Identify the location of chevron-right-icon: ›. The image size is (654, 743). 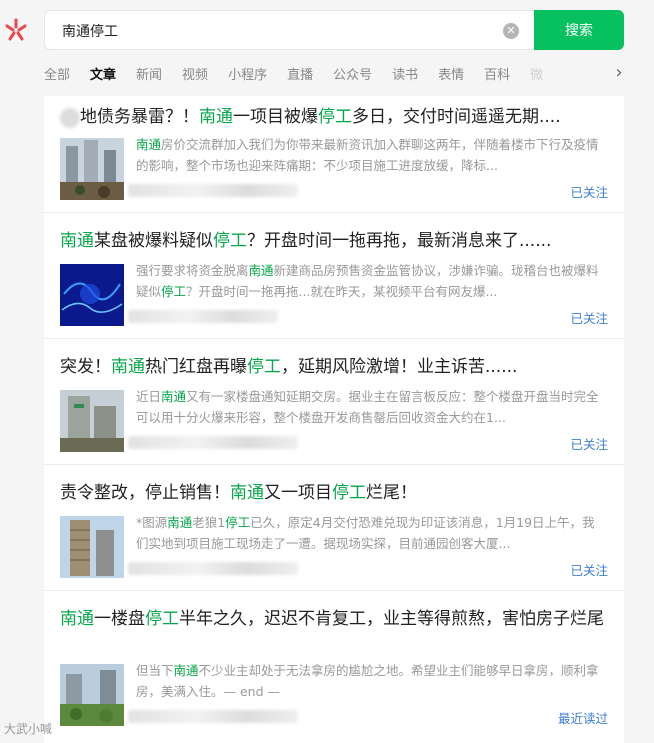
(619, 73).